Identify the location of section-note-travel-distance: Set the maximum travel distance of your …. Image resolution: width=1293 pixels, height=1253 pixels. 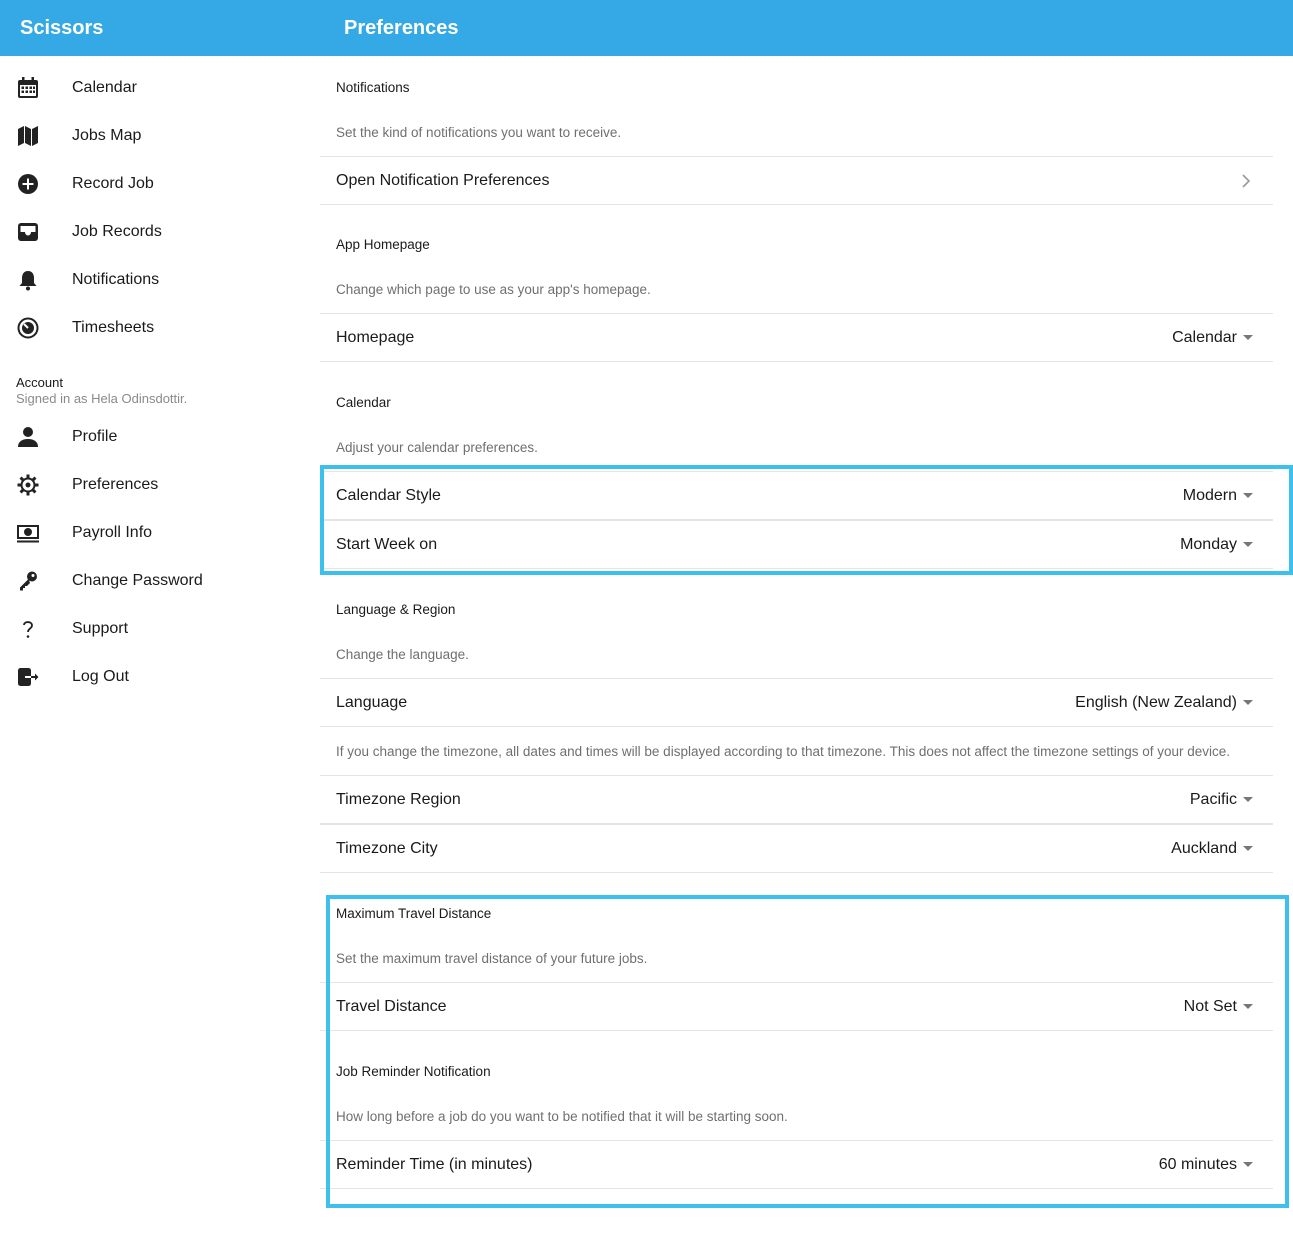
(492, 958).